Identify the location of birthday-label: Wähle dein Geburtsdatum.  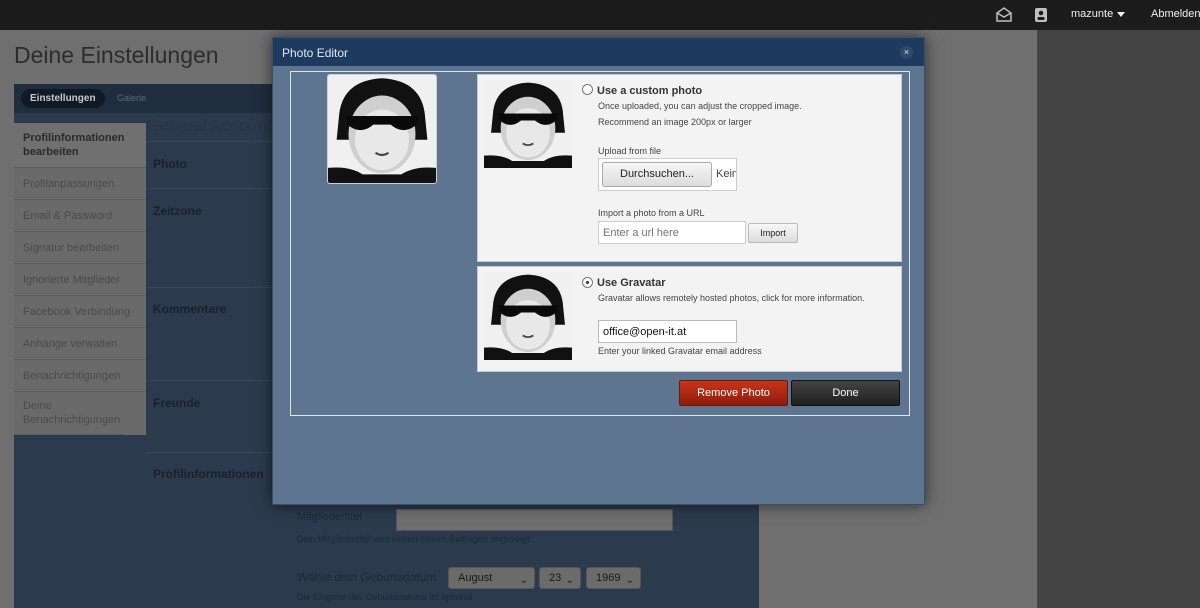
(367, 577).